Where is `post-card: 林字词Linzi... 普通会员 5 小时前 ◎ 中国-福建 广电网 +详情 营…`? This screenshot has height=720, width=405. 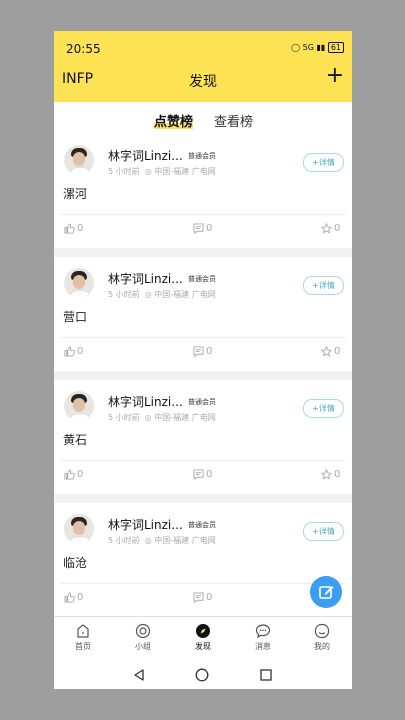
post-card: 林字词Linzi... 普通会员 5 小时前 ◎ 中国-福建 广电网 +详情 营… is located at coordinates (203, 314).